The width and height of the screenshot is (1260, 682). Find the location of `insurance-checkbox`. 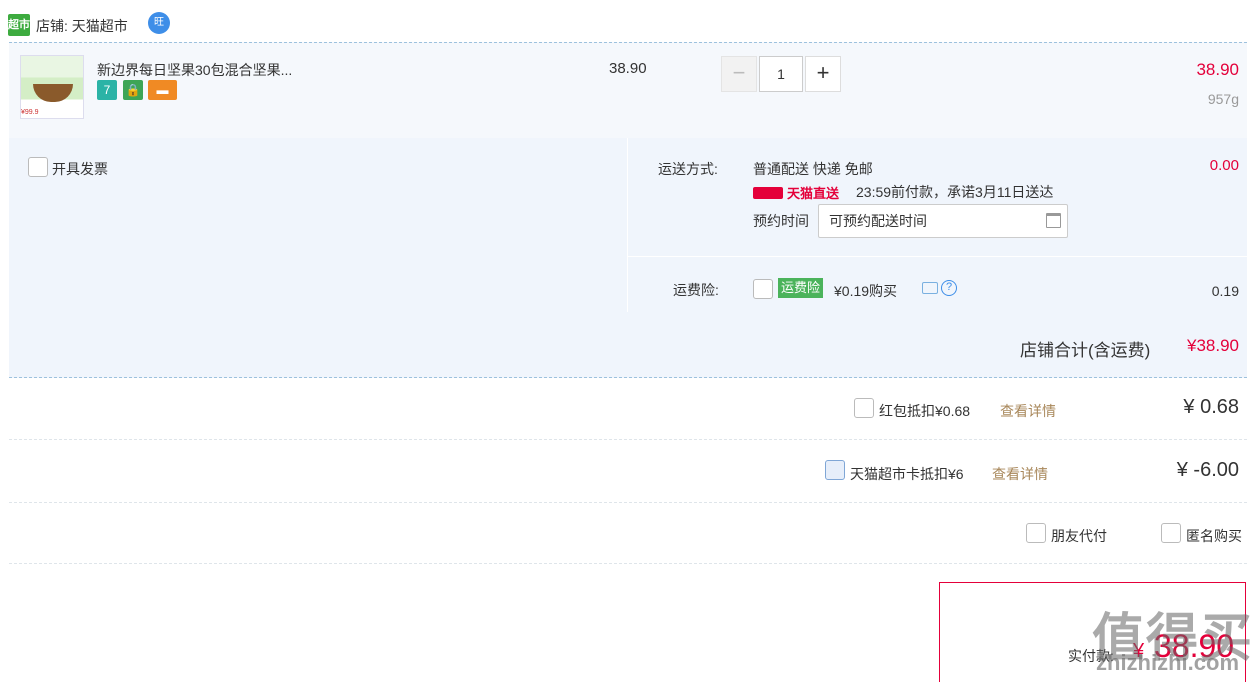

insurance-checkbox is located at coordinates (763, 289).